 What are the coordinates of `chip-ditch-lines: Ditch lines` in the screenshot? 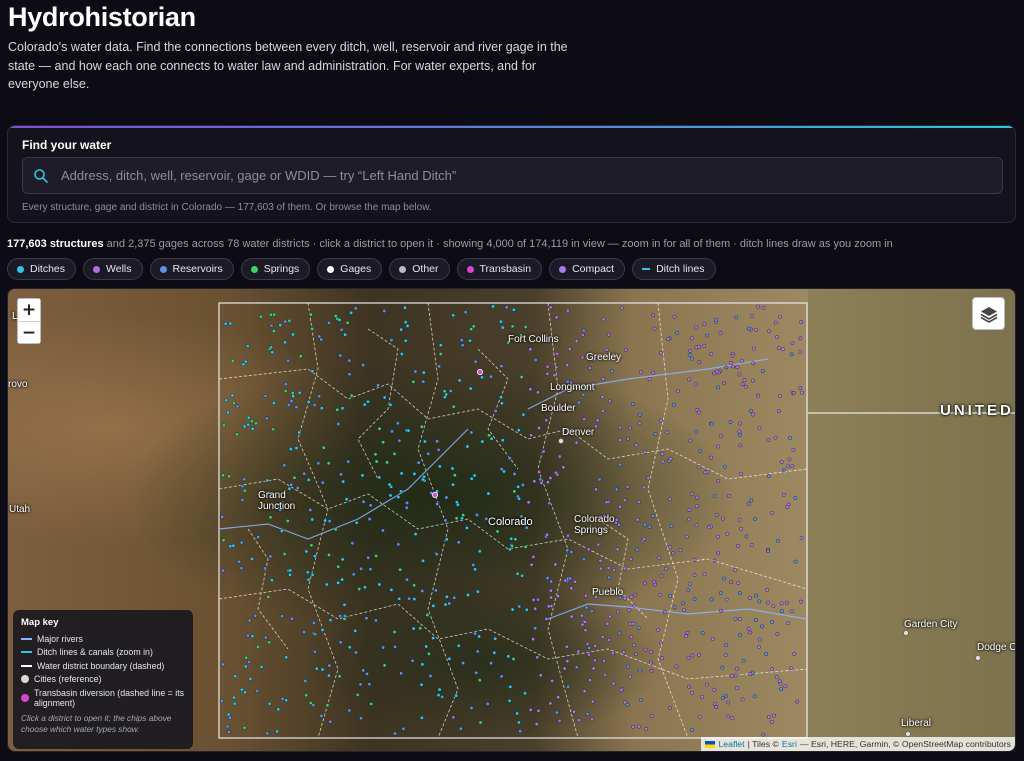 It's located at (674, 269).